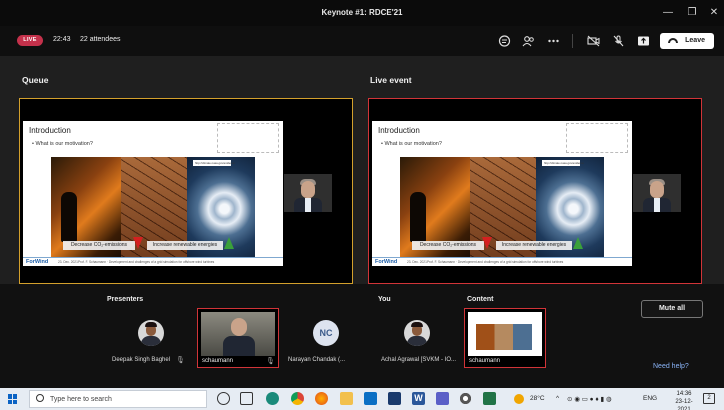 This screenshot has width=724, height=410. I want to click on speaker-head, so click(308, 189).